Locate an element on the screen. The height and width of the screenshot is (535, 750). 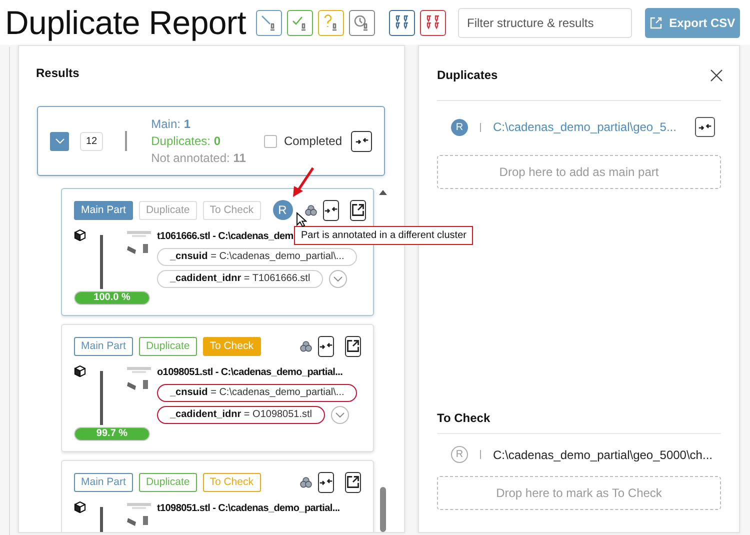
mouse-cursor-icon is located at coordinates (301, 219).